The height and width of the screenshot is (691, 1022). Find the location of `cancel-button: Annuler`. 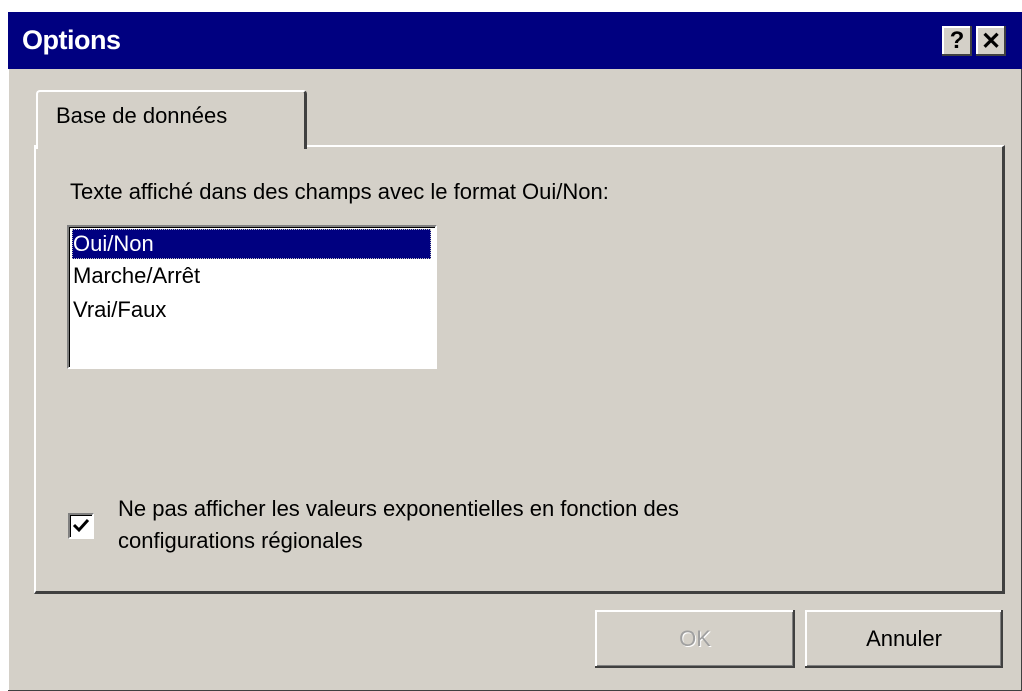

cancel-button: Annuler is located at coordinates (904, 639).